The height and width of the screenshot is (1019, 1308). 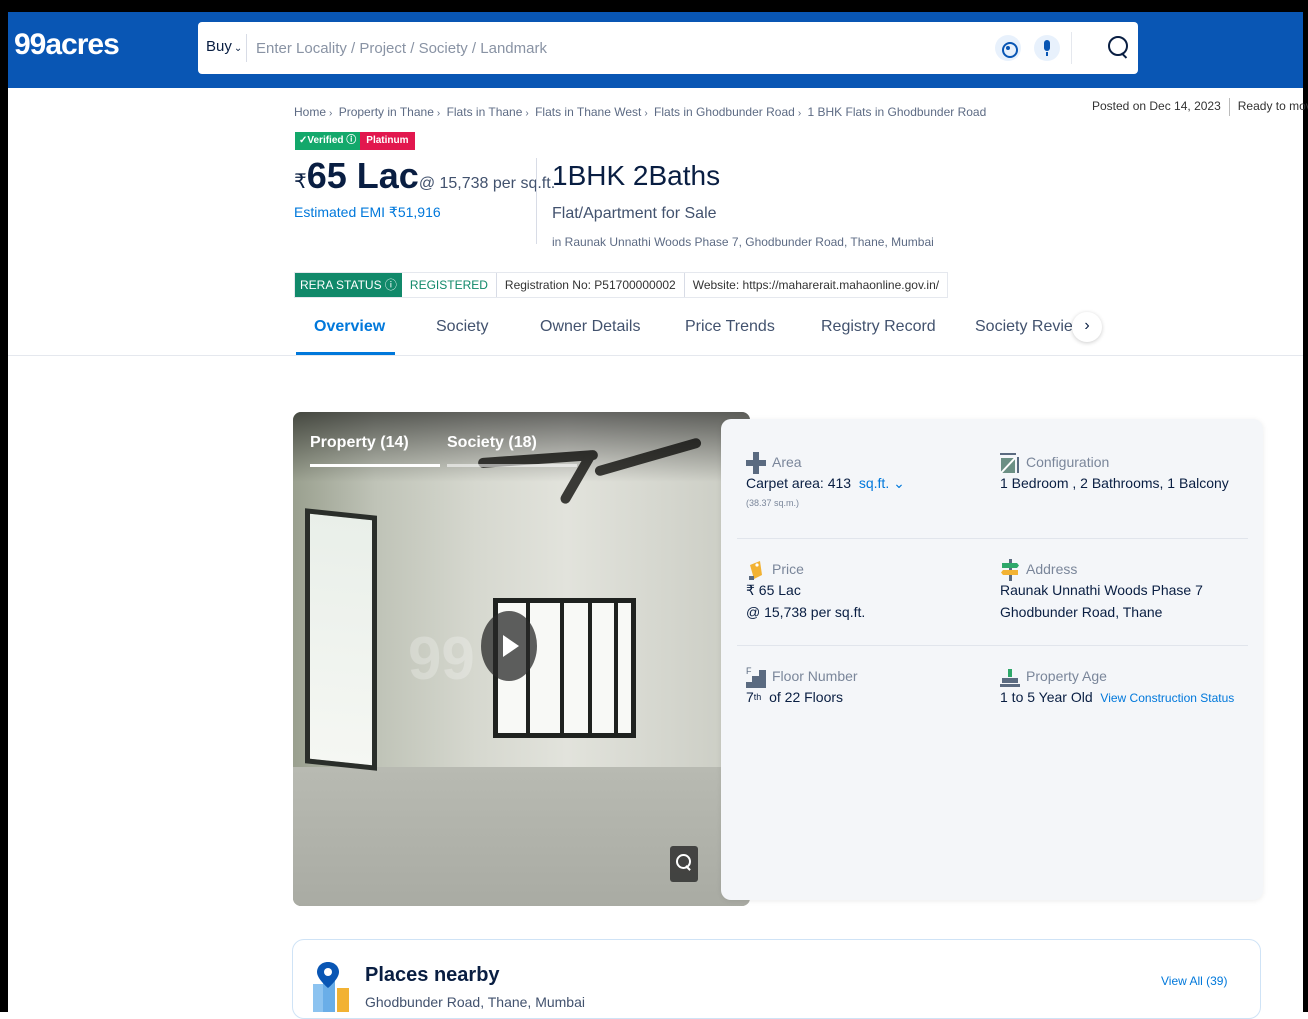 I want to click on carpet-area-value: Carpet area: 413 sq.ft. ⌄, so click(x=866, y=483).